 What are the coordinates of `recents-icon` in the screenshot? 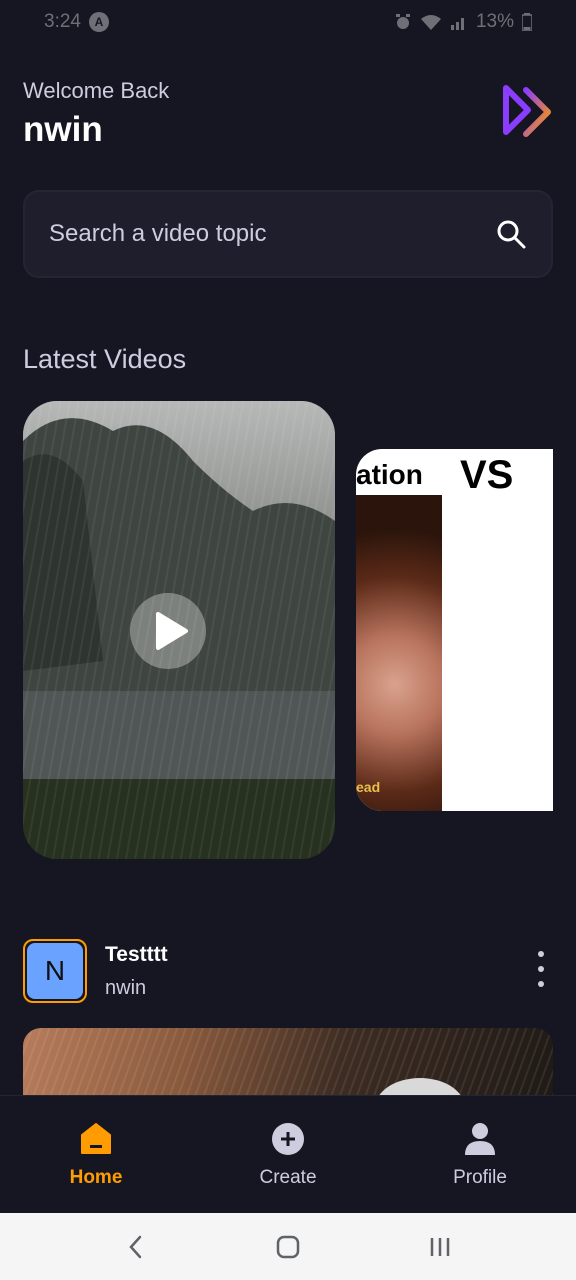 It's located at (440, 1246).